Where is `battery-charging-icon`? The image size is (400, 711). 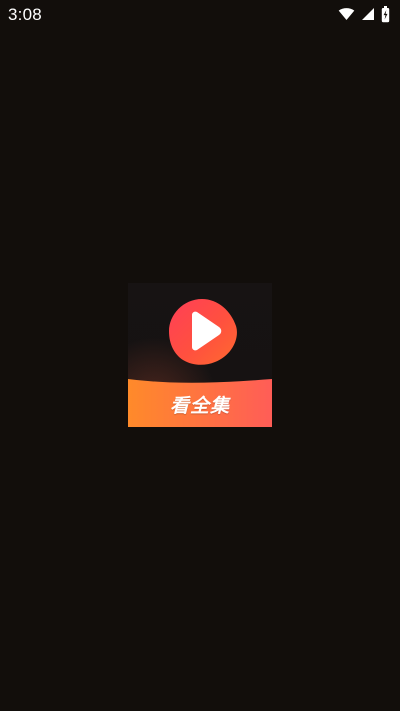 battery-charging-icon is located at coordinates (385, 14).